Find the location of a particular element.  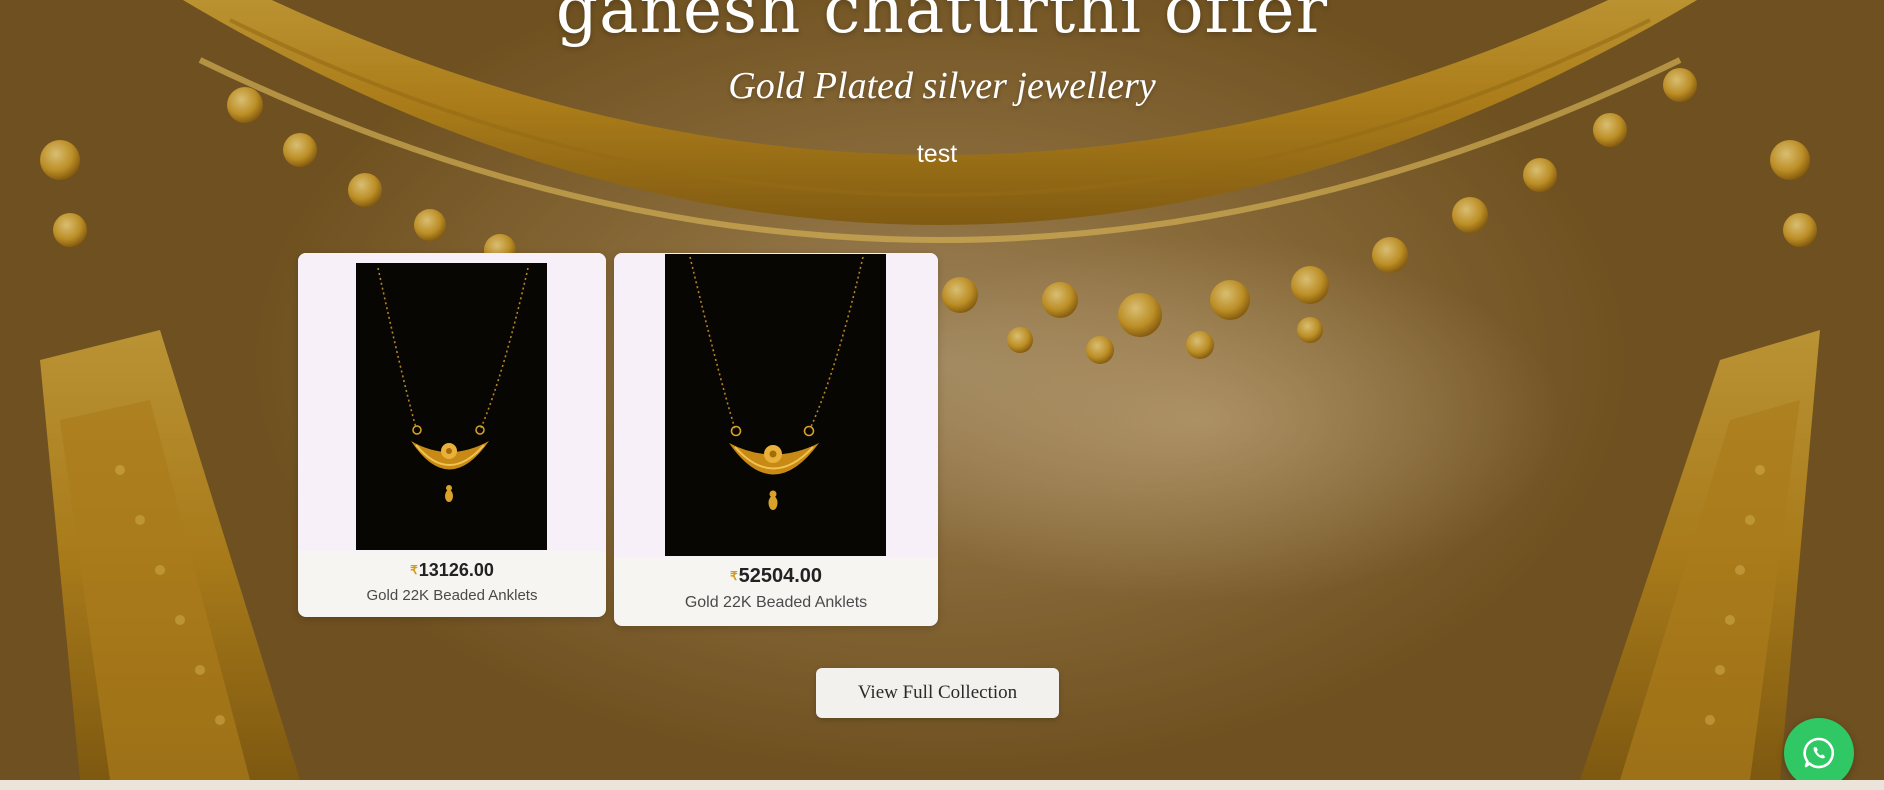

price-value: 13126.00 is located at coordinates (456, 570).